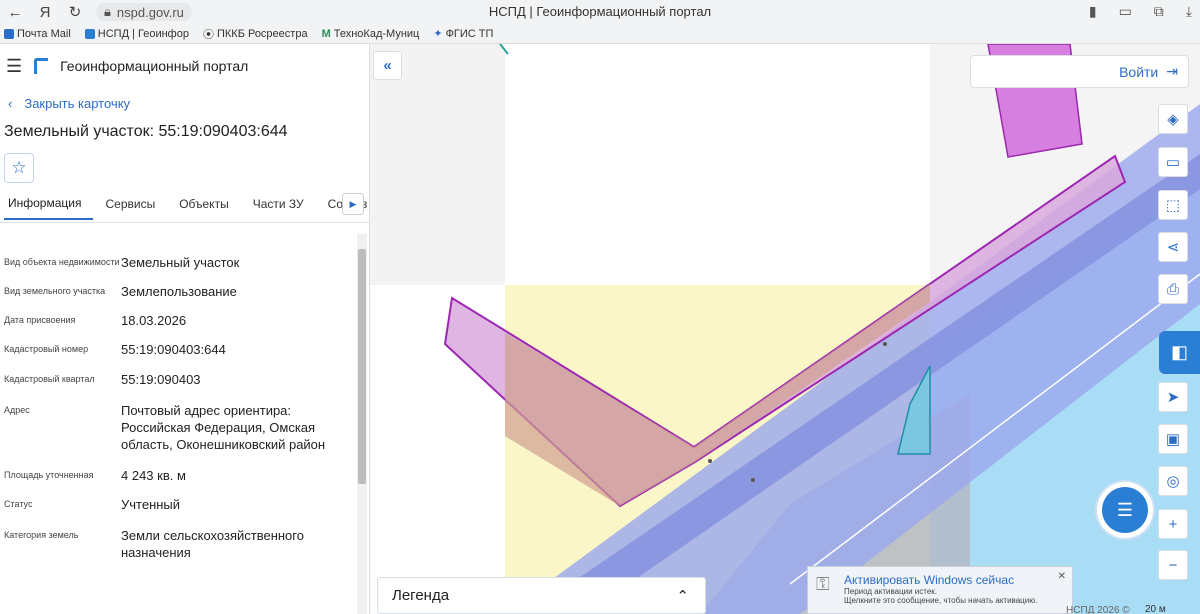  Describe the element at coordinates (1062, 576) in the screenshot. I see `close-icon: ✕` at that location.